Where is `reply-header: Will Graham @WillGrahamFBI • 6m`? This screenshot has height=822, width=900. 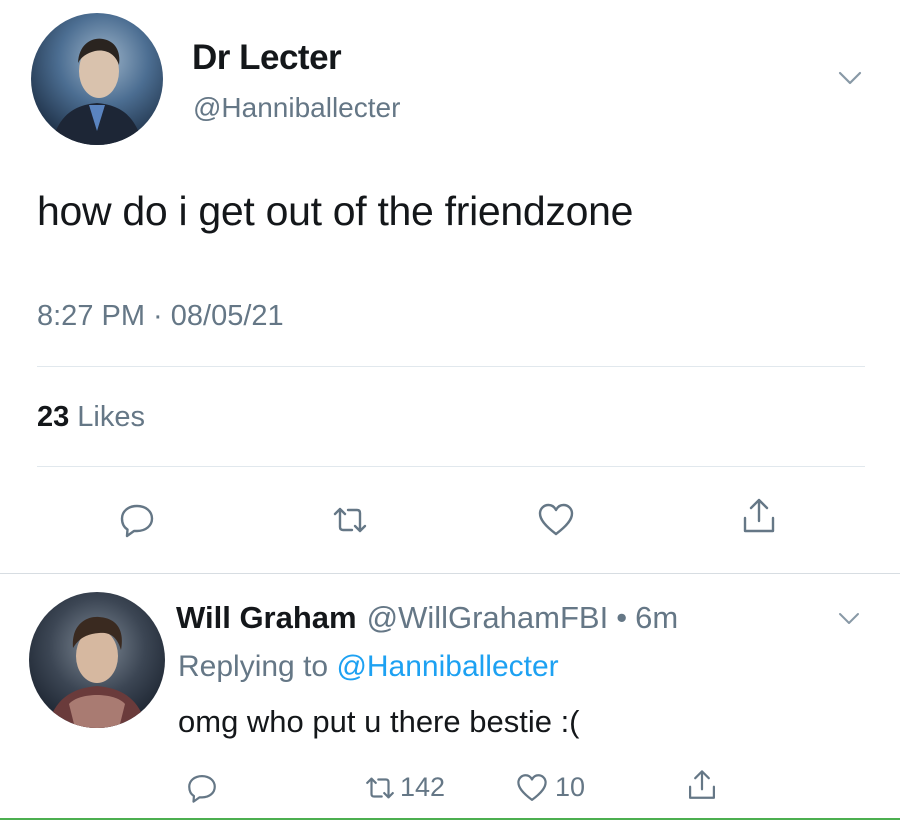 reply-header: Will Graham @WillGrahamFBI • 6m is located at coordinates (427, 618).